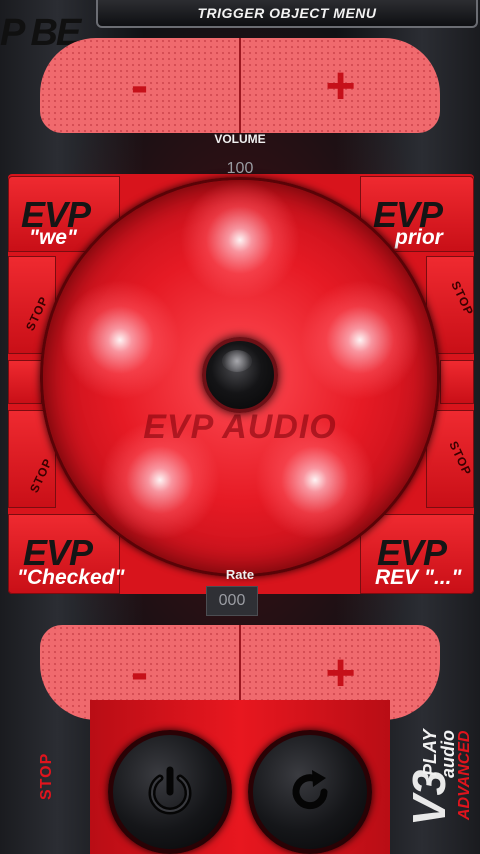 This screenshot has width=480, height=854. Describe the element at coordinates (464, 775) in the screenshot. I see `brand-advanced: ADVANCED` at that location.